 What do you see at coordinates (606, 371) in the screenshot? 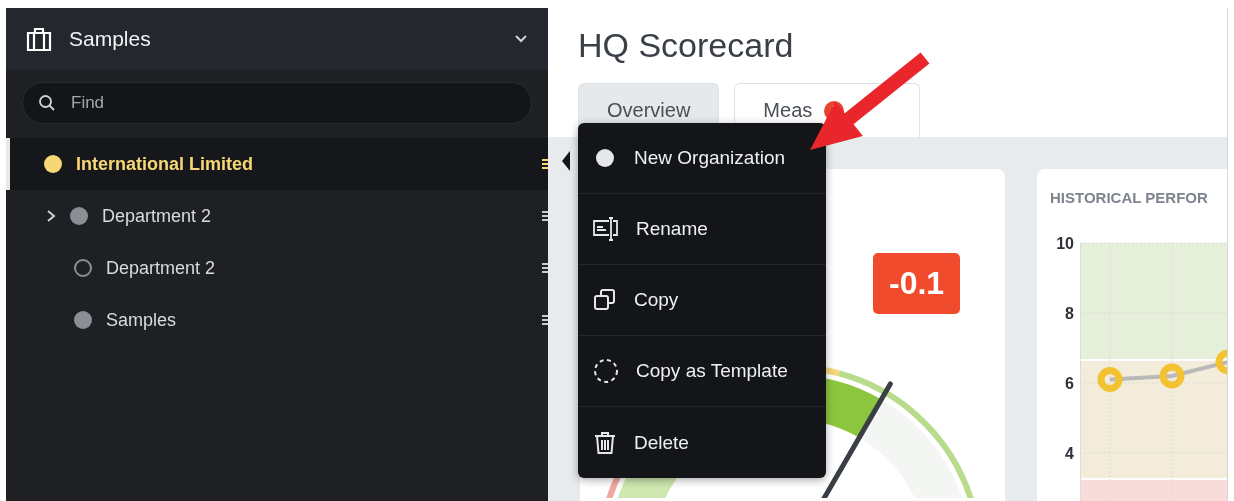
I see `dashed-circle-icon` at bounding box center [606, 371].